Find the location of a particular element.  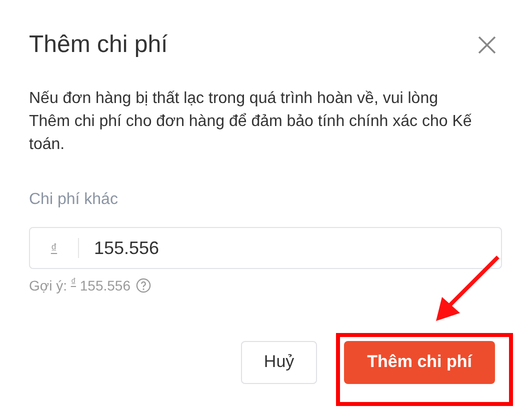

description-text: Nếu đơn hàng bị thất lạc trong quá trình hoàn về, vui lòng Thêm chi phí cho đơn hàng để đảm bảo tính chính xác cho Kế toán. is located at coordinates (251, 122).